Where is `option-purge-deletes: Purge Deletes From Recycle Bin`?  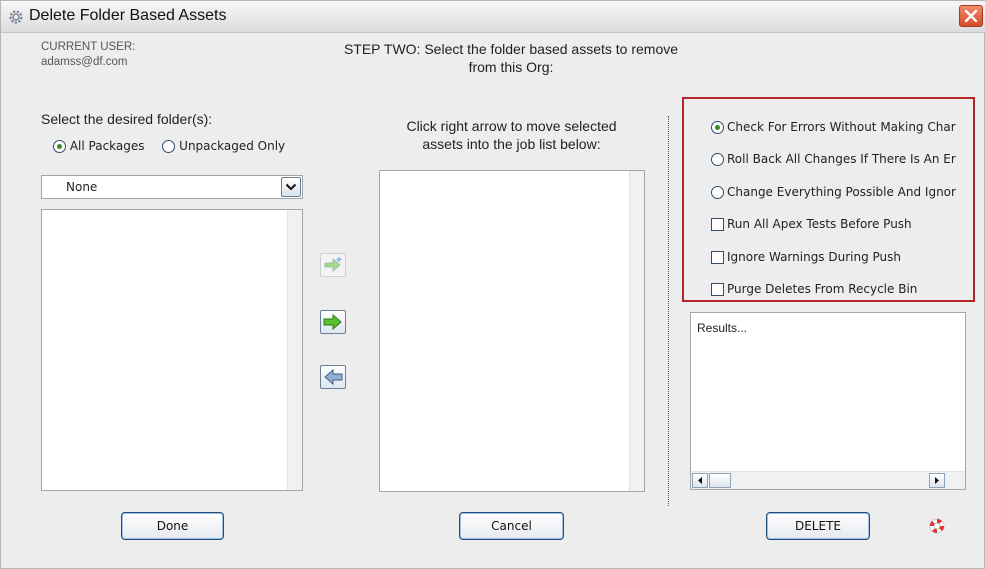
option-purge-deletes: Purge Deletes From Recycle Bin is located at coordinates (843, 291).